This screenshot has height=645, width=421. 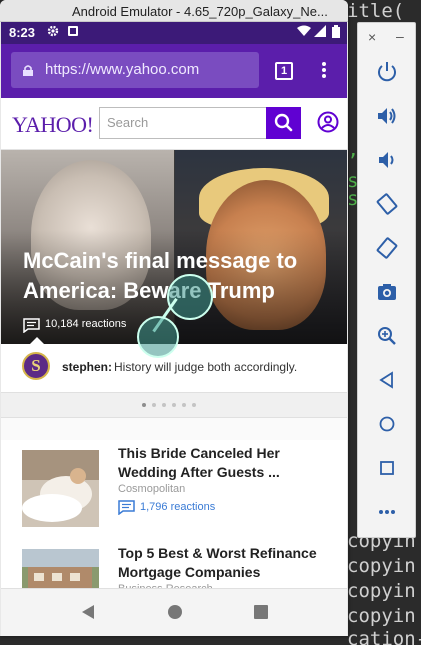 What do you see at coordinates (387, 116) in the screenshot?
I see `volume-up-icon` at bounding box center [387, 116].